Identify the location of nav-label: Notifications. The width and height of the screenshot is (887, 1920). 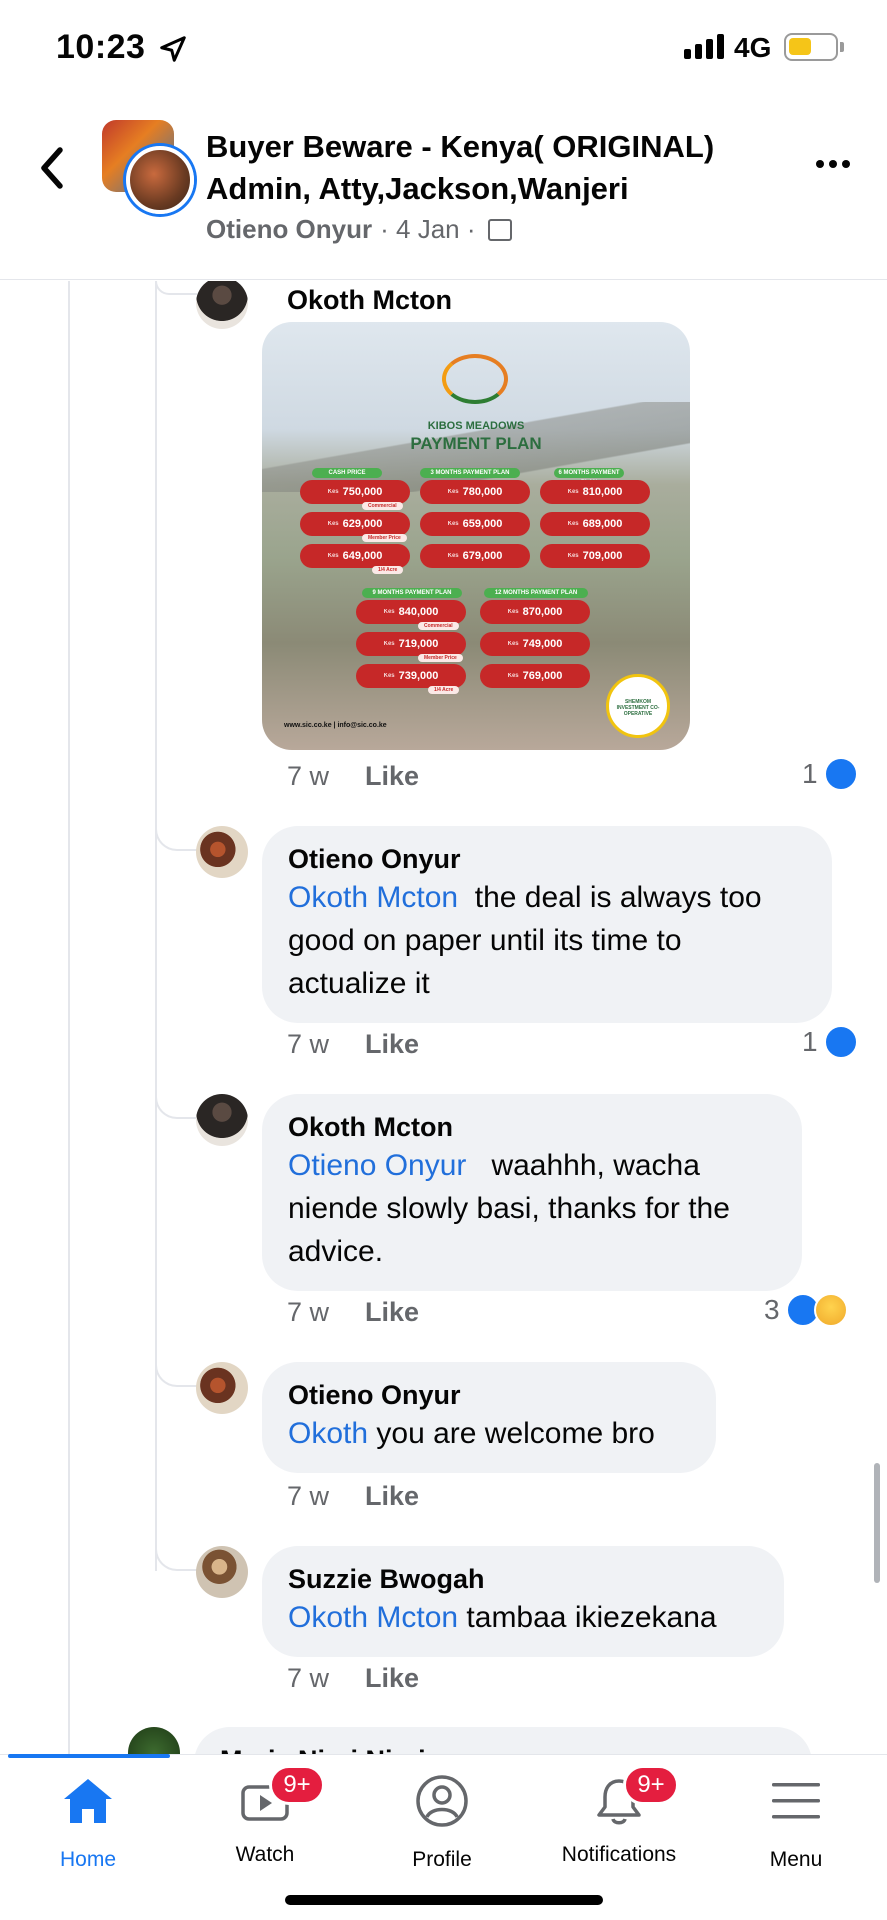
(619, 1854).